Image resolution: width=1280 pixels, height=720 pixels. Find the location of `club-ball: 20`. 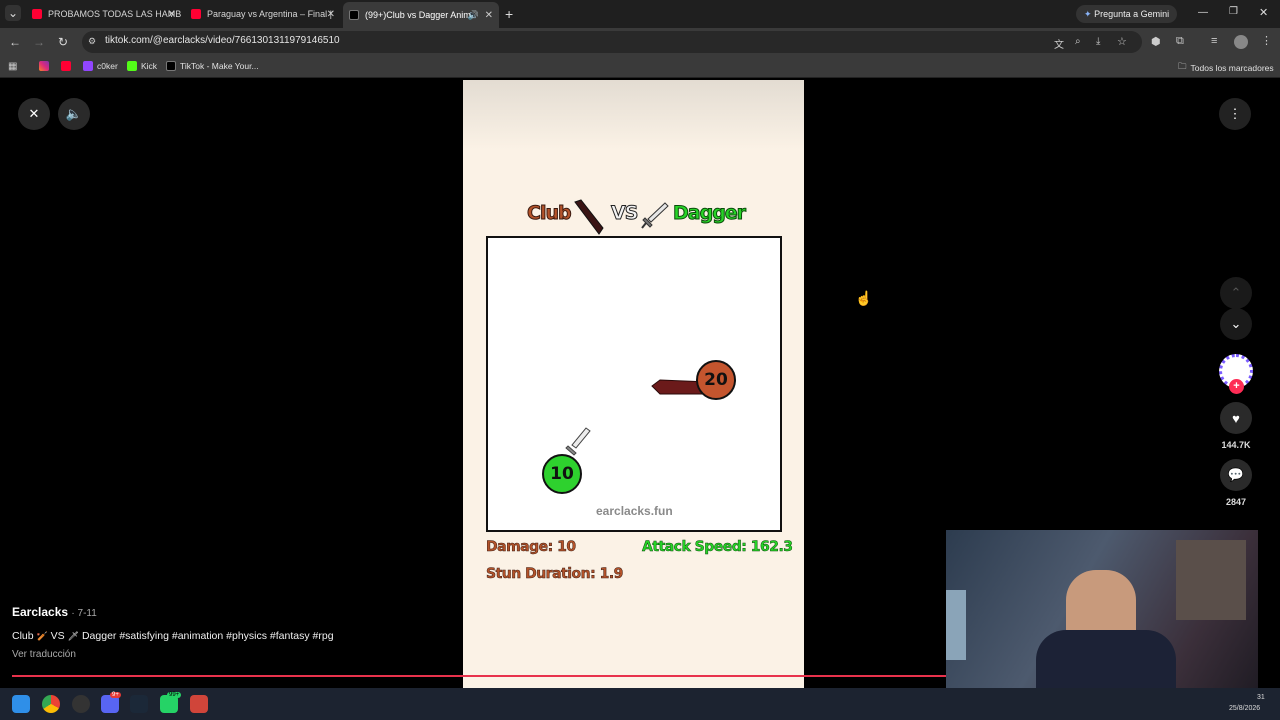

club-ball: 20 is located at coordinates (716, 380).